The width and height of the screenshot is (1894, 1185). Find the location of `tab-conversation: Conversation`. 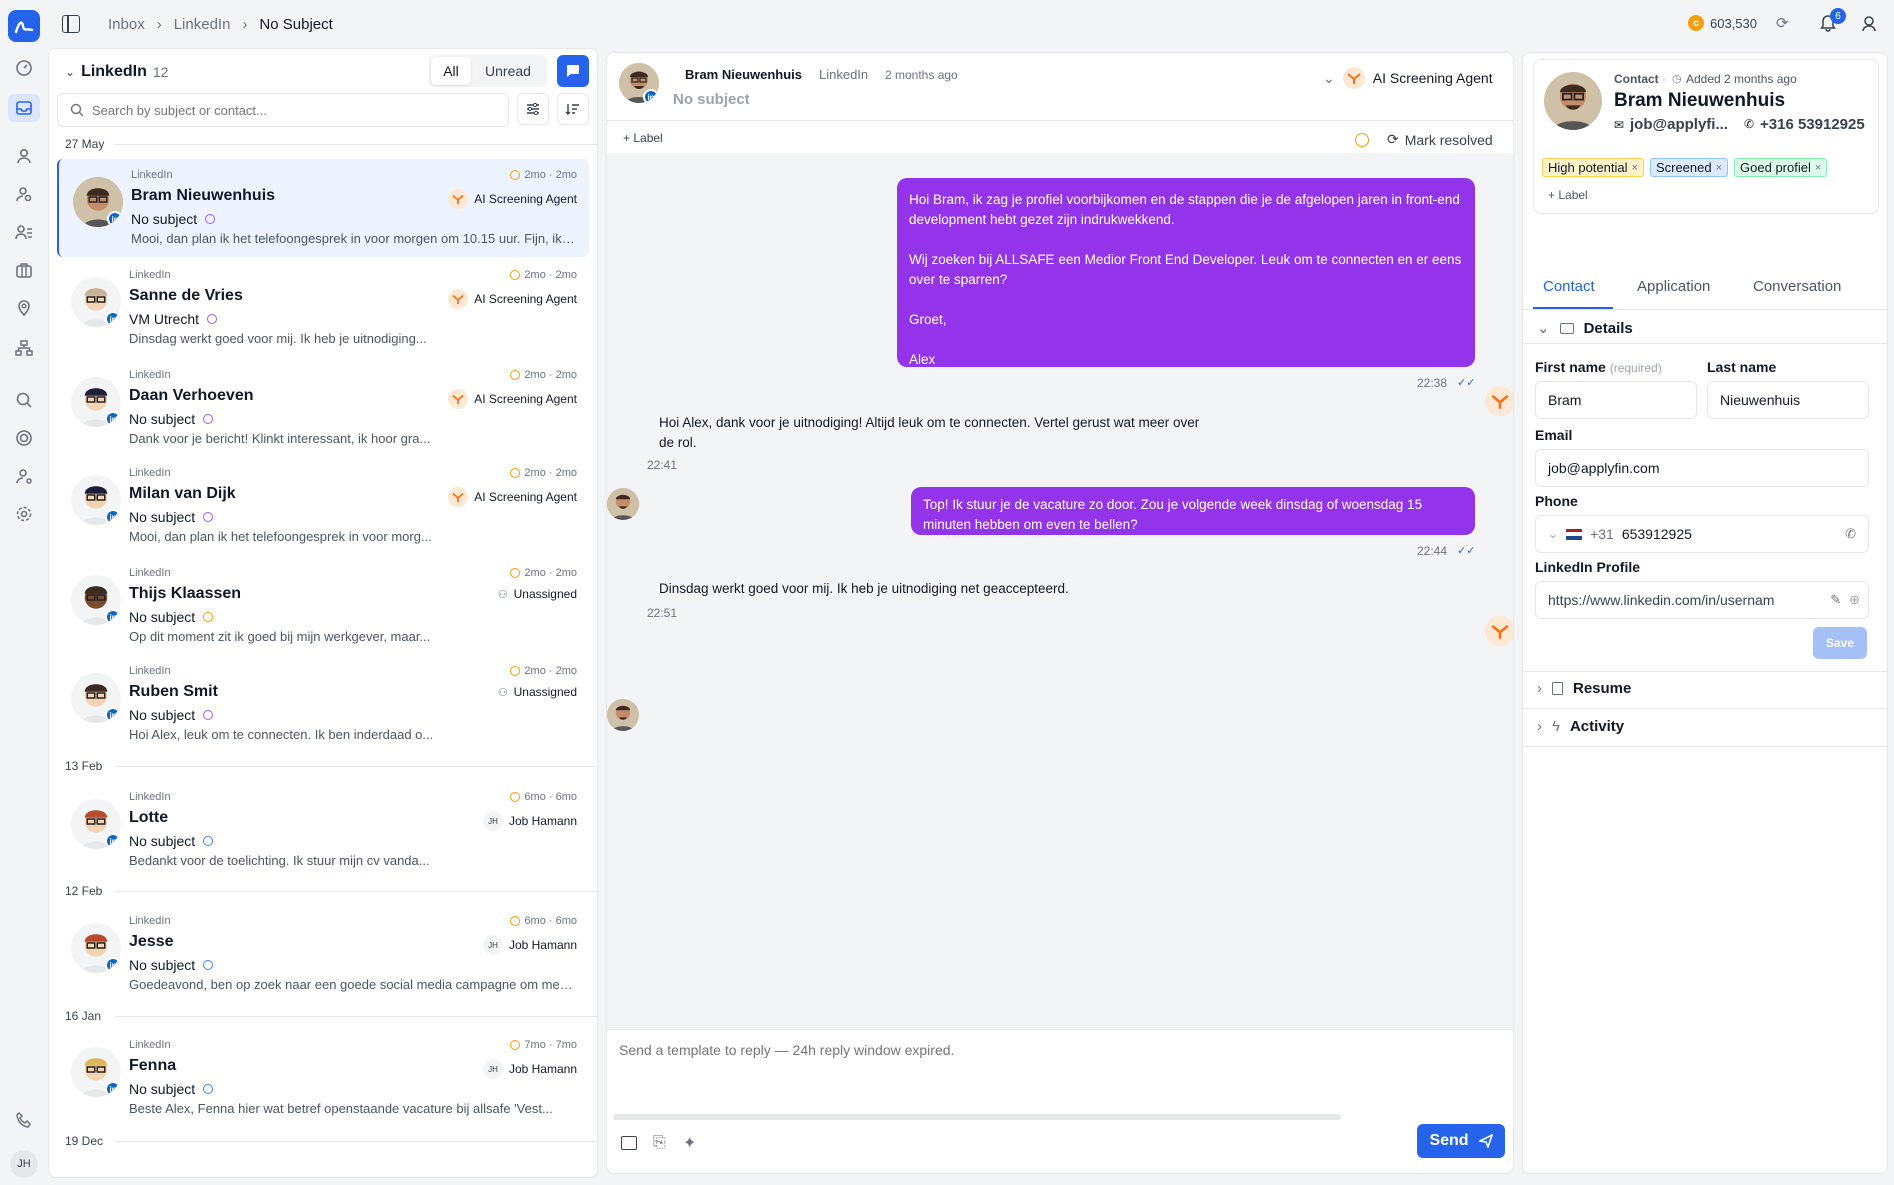

tab-conversation: Conversation is located at coordinates (1797, 286).